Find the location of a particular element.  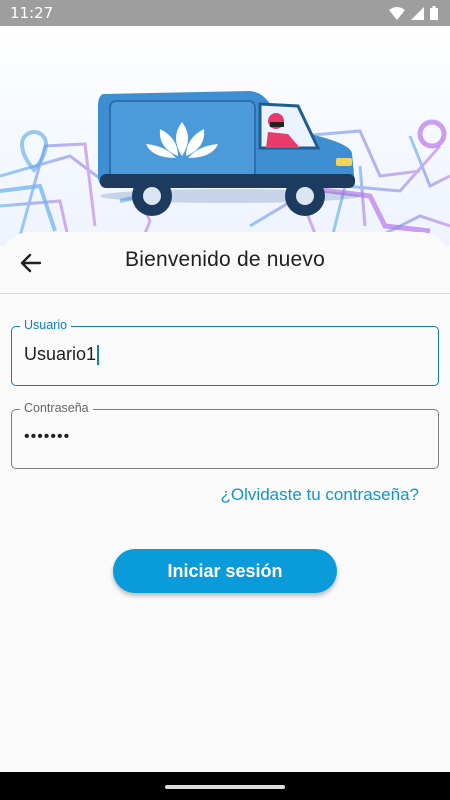

battery-icon is located at coordinates (434, 13).